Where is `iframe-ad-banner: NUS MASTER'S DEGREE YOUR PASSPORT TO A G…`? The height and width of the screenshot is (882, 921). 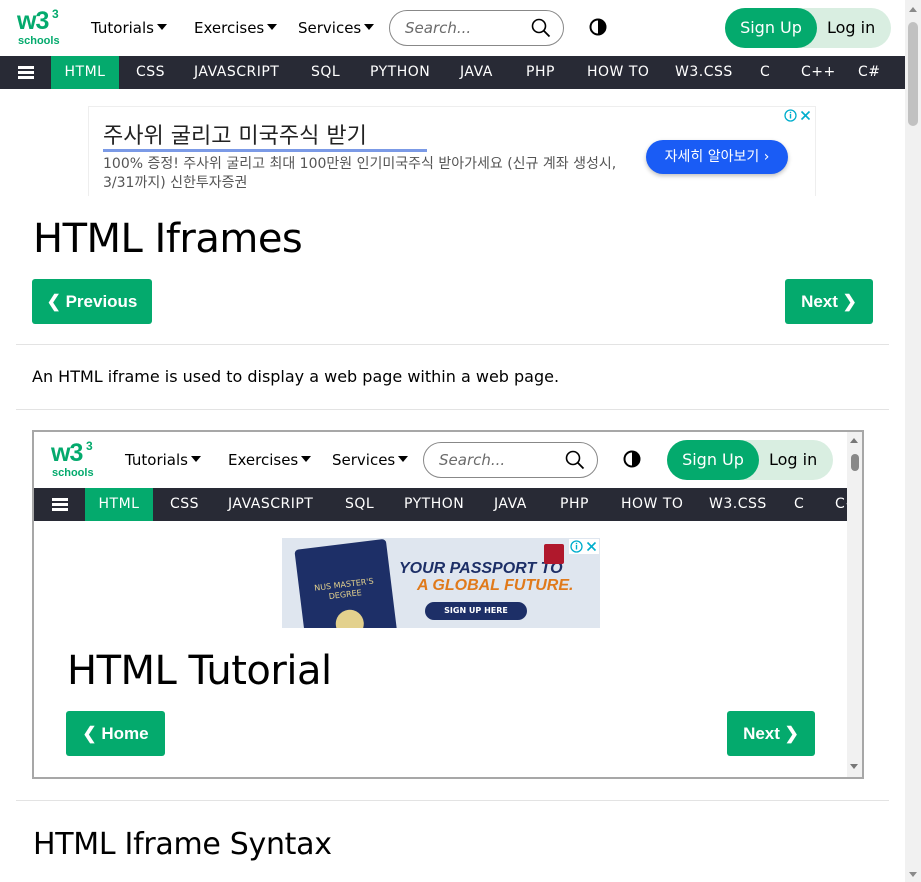 iframe-ad-banner: NUS MASTER'S DEGREE YOUR PASSPORT TO A G… is located at coordinates (441, 583).